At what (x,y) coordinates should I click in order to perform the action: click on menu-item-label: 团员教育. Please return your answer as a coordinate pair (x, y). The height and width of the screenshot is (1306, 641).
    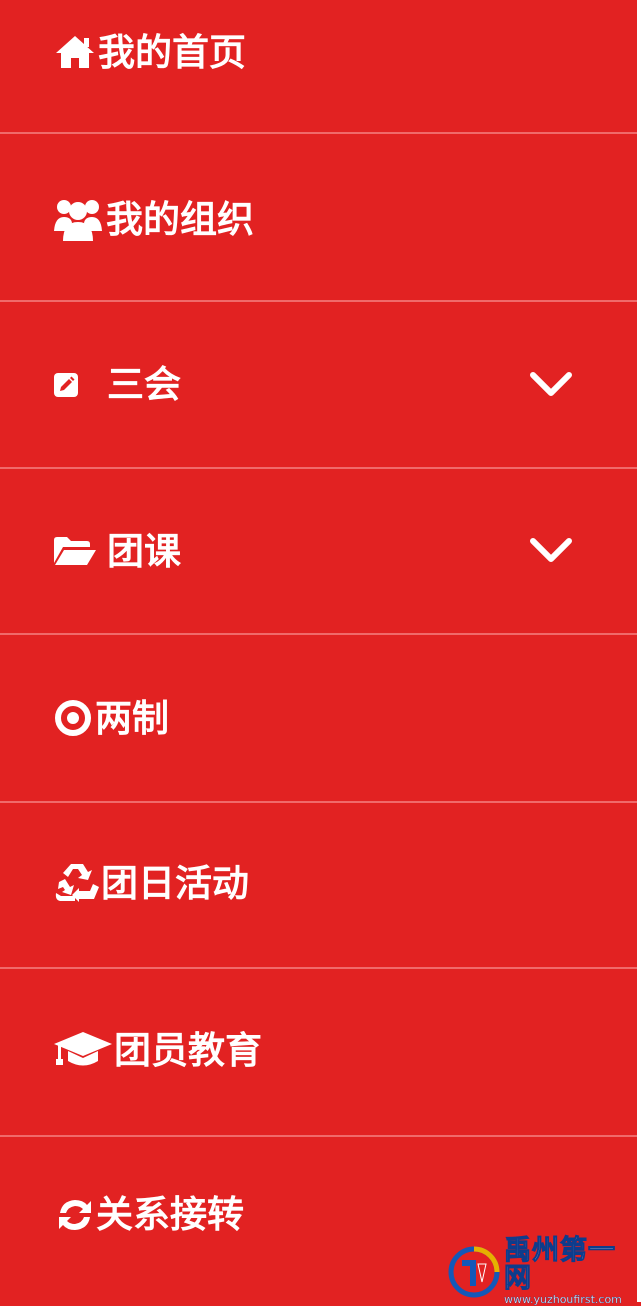
    Looking at the image, I should click on (188, 1050).